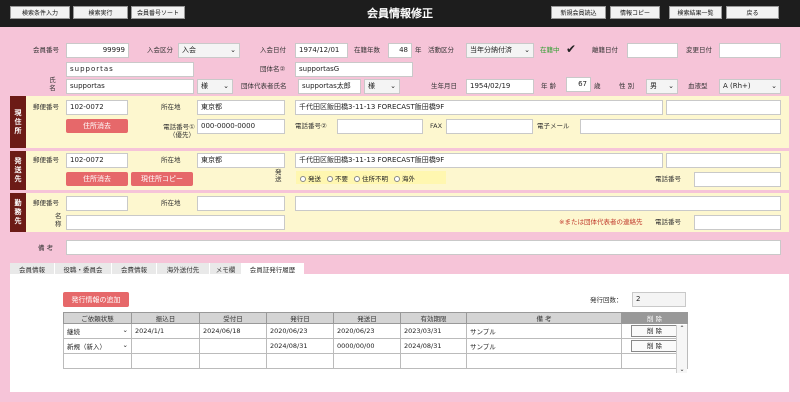 This screenshot has width=800, height=402. Describe the element at coordinates (681, 349) in the screenshot. I see `table-scrollbar: ⌃ ⌄` at that location.